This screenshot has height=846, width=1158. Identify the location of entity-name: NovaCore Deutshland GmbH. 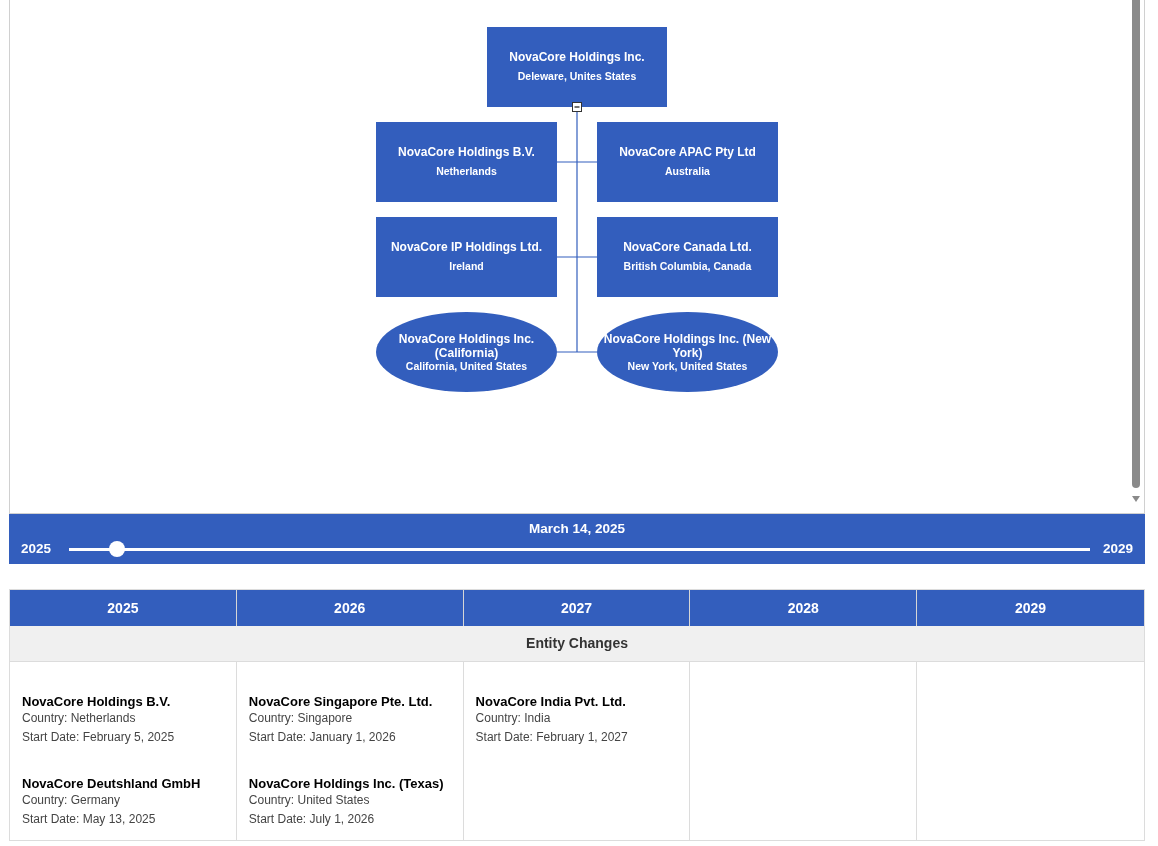
(112, 783).